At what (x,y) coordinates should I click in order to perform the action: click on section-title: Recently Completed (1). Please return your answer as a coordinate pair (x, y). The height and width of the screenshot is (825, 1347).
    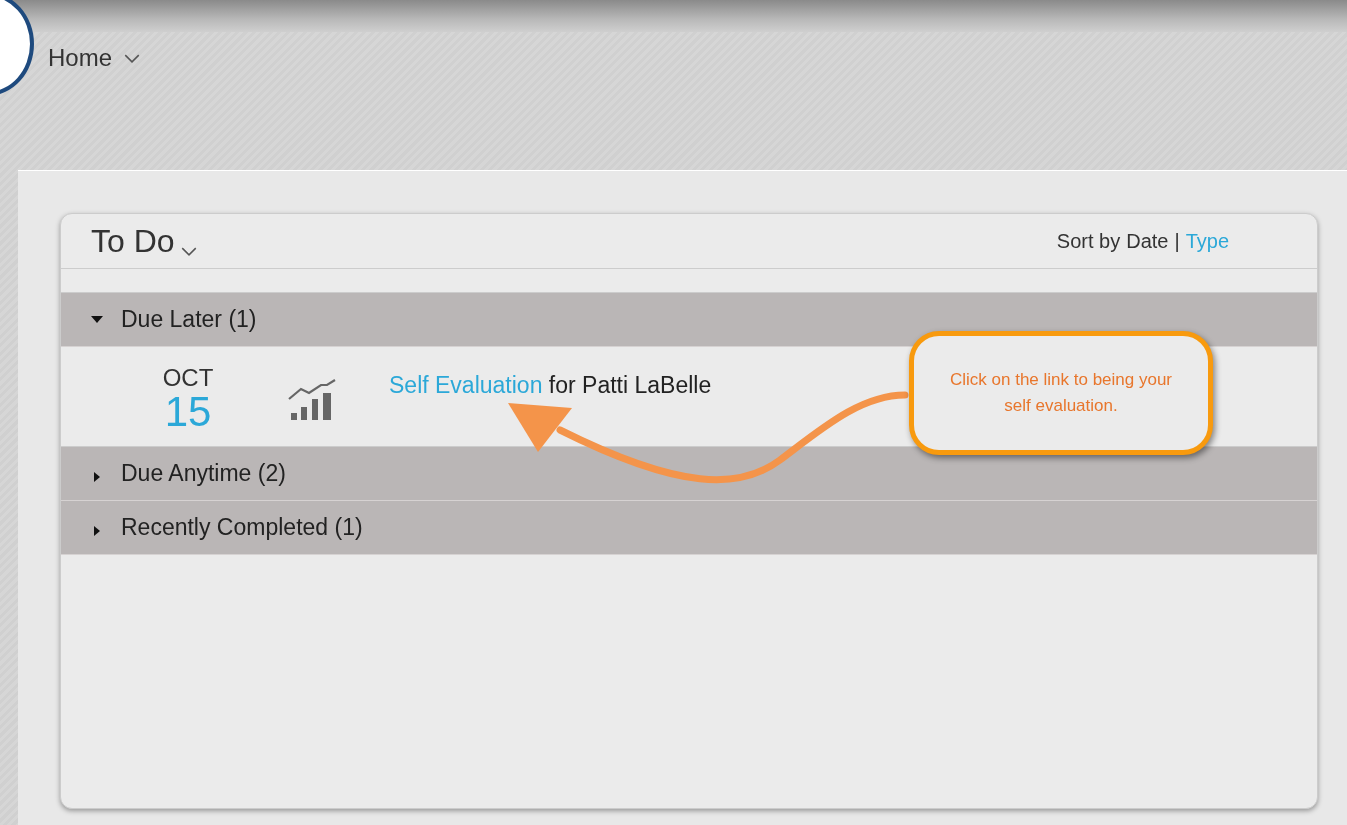
    Looking at the image, I should click on (242, 527).